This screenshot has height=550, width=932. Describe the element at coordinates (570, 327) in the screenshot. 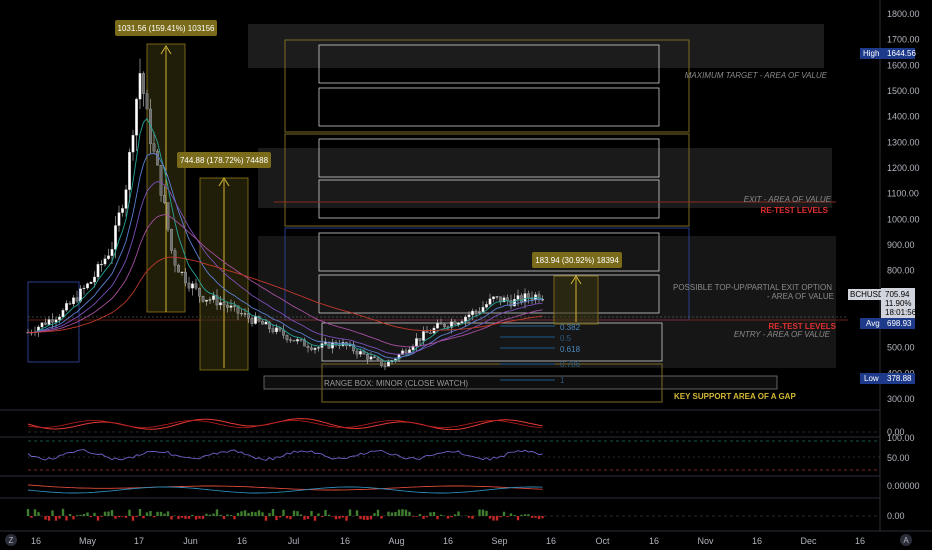

I see `fib-label-0382: 0.382` at that location.